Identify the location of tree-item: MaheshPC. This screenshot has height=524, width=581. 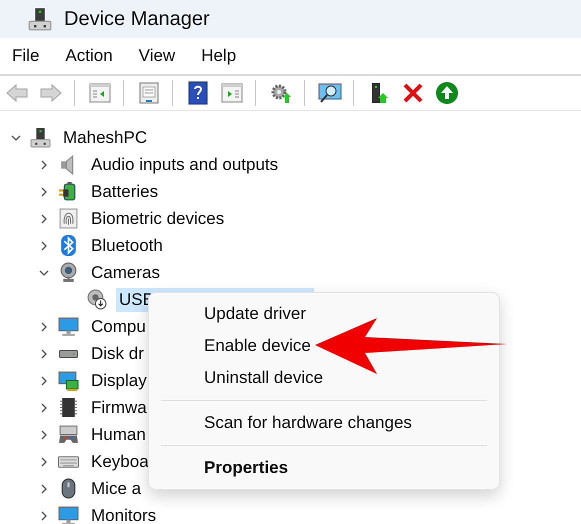
(105, 138).